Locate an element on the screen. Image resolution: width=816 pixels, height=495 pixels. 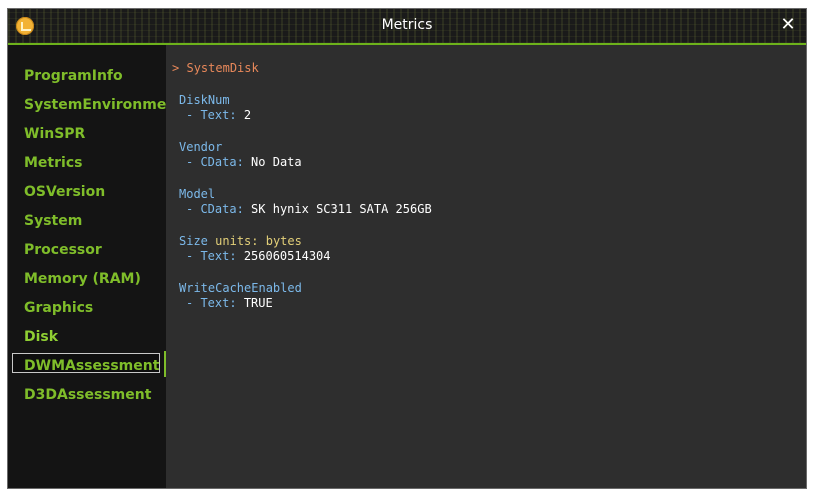
field-entry: - Text: 256060514304 is located at coordinates (258, 256).